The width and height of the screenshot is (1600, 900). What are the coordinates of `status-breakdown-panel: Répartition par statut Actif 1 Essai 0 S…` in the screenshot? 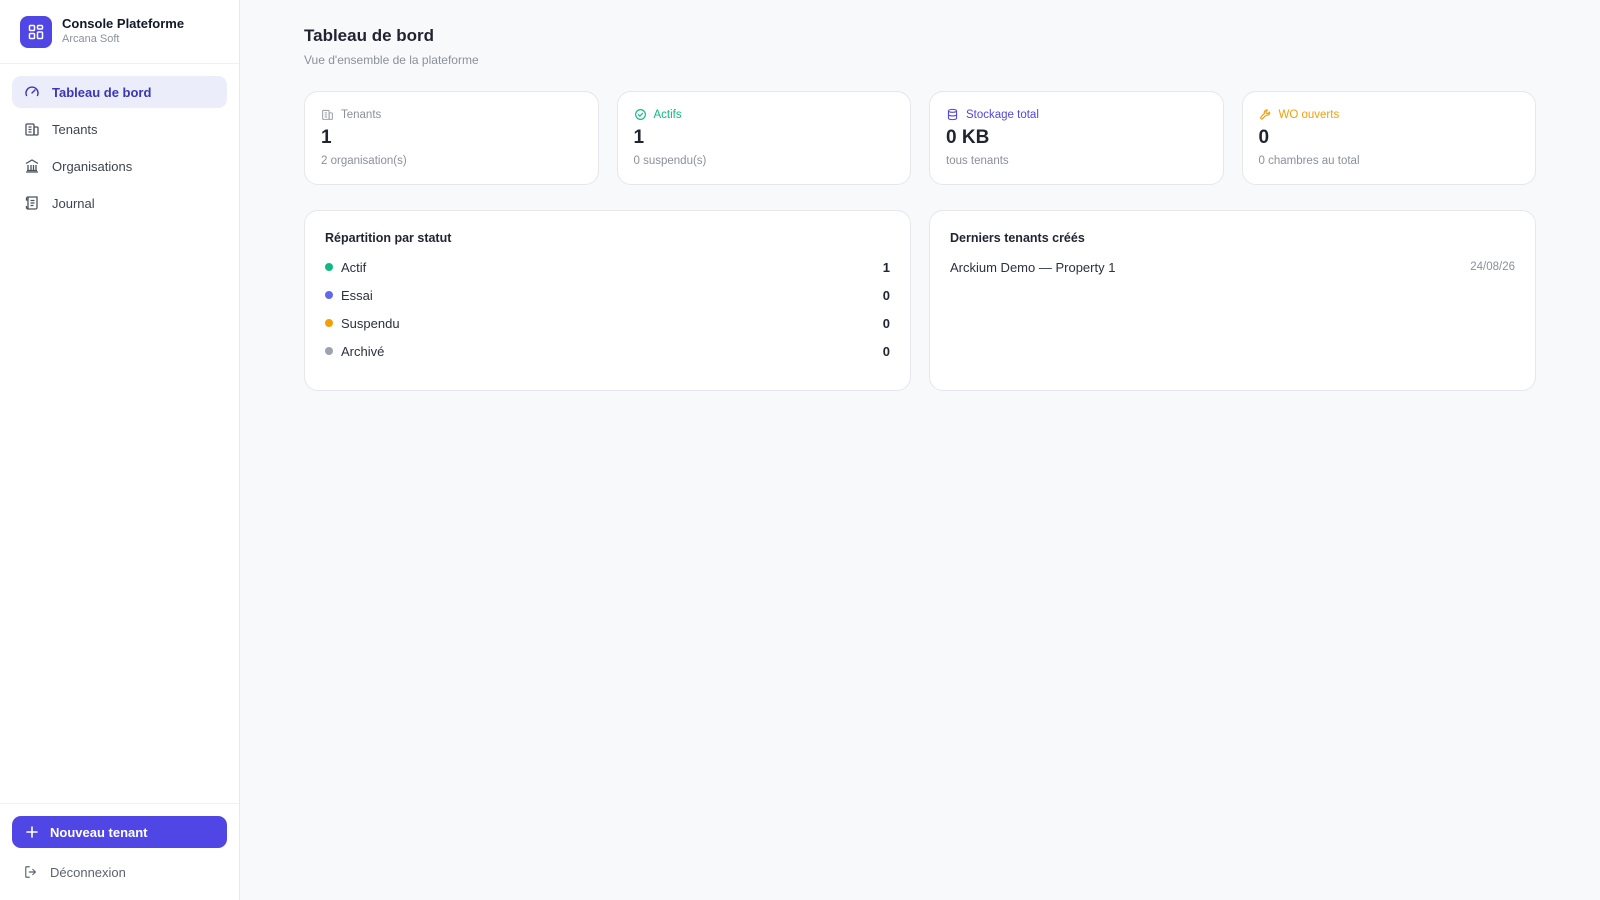 It's located at (607, 300).